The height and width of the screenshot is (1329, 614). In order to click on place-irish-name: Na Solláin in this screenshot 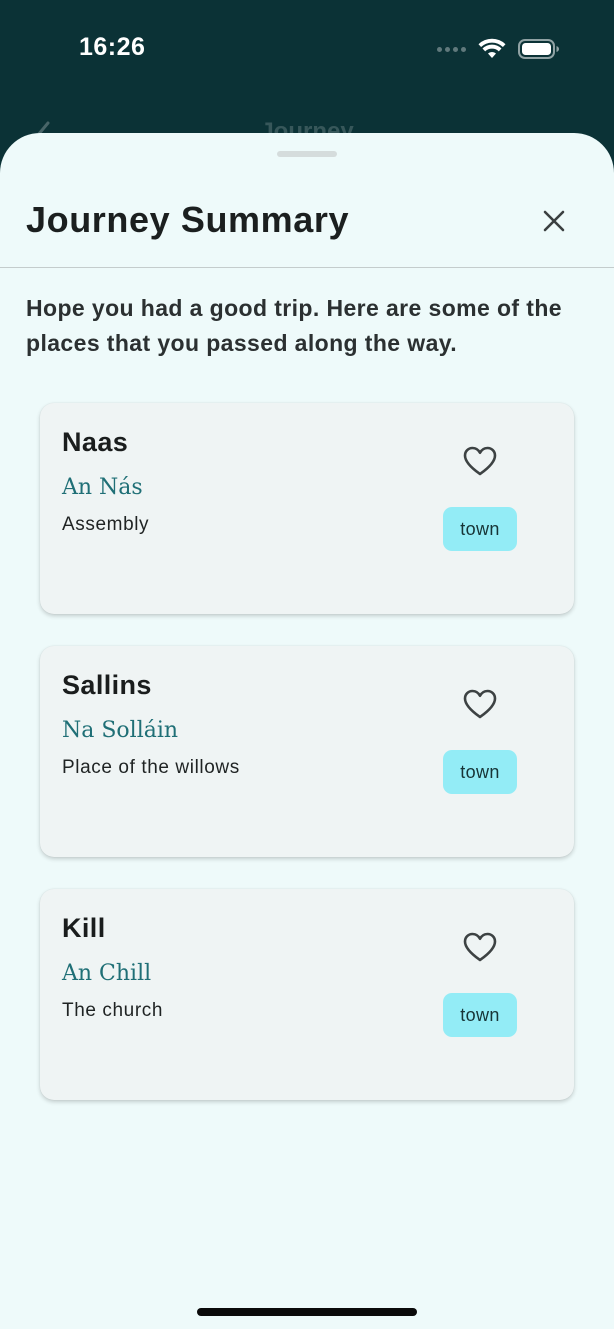, I will do `click(120, 730)`.